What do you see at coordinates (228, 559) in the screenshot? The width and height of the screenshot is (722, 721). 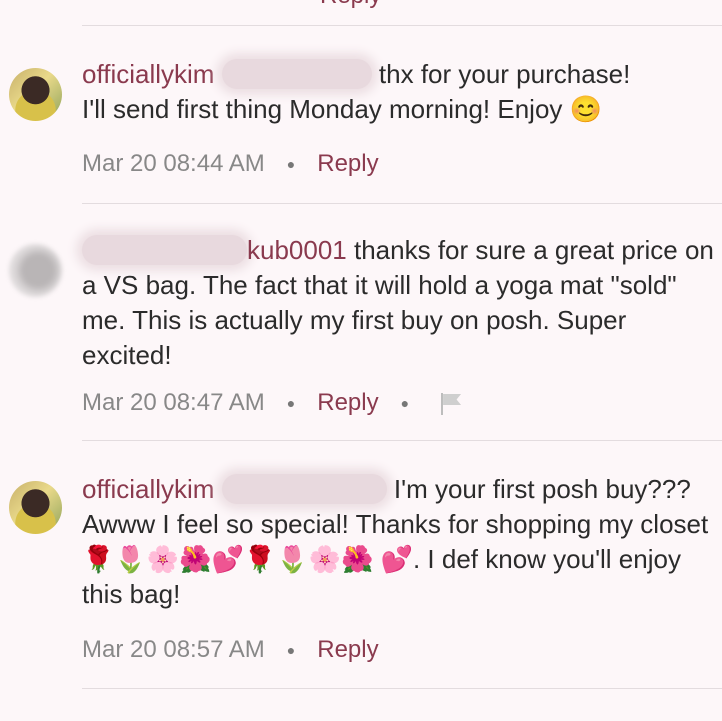 I see `flower-emoji-icon: 🌹🌷🌸🌺💕🌹🌷🌸🌺` at bounding box center [228, 559].